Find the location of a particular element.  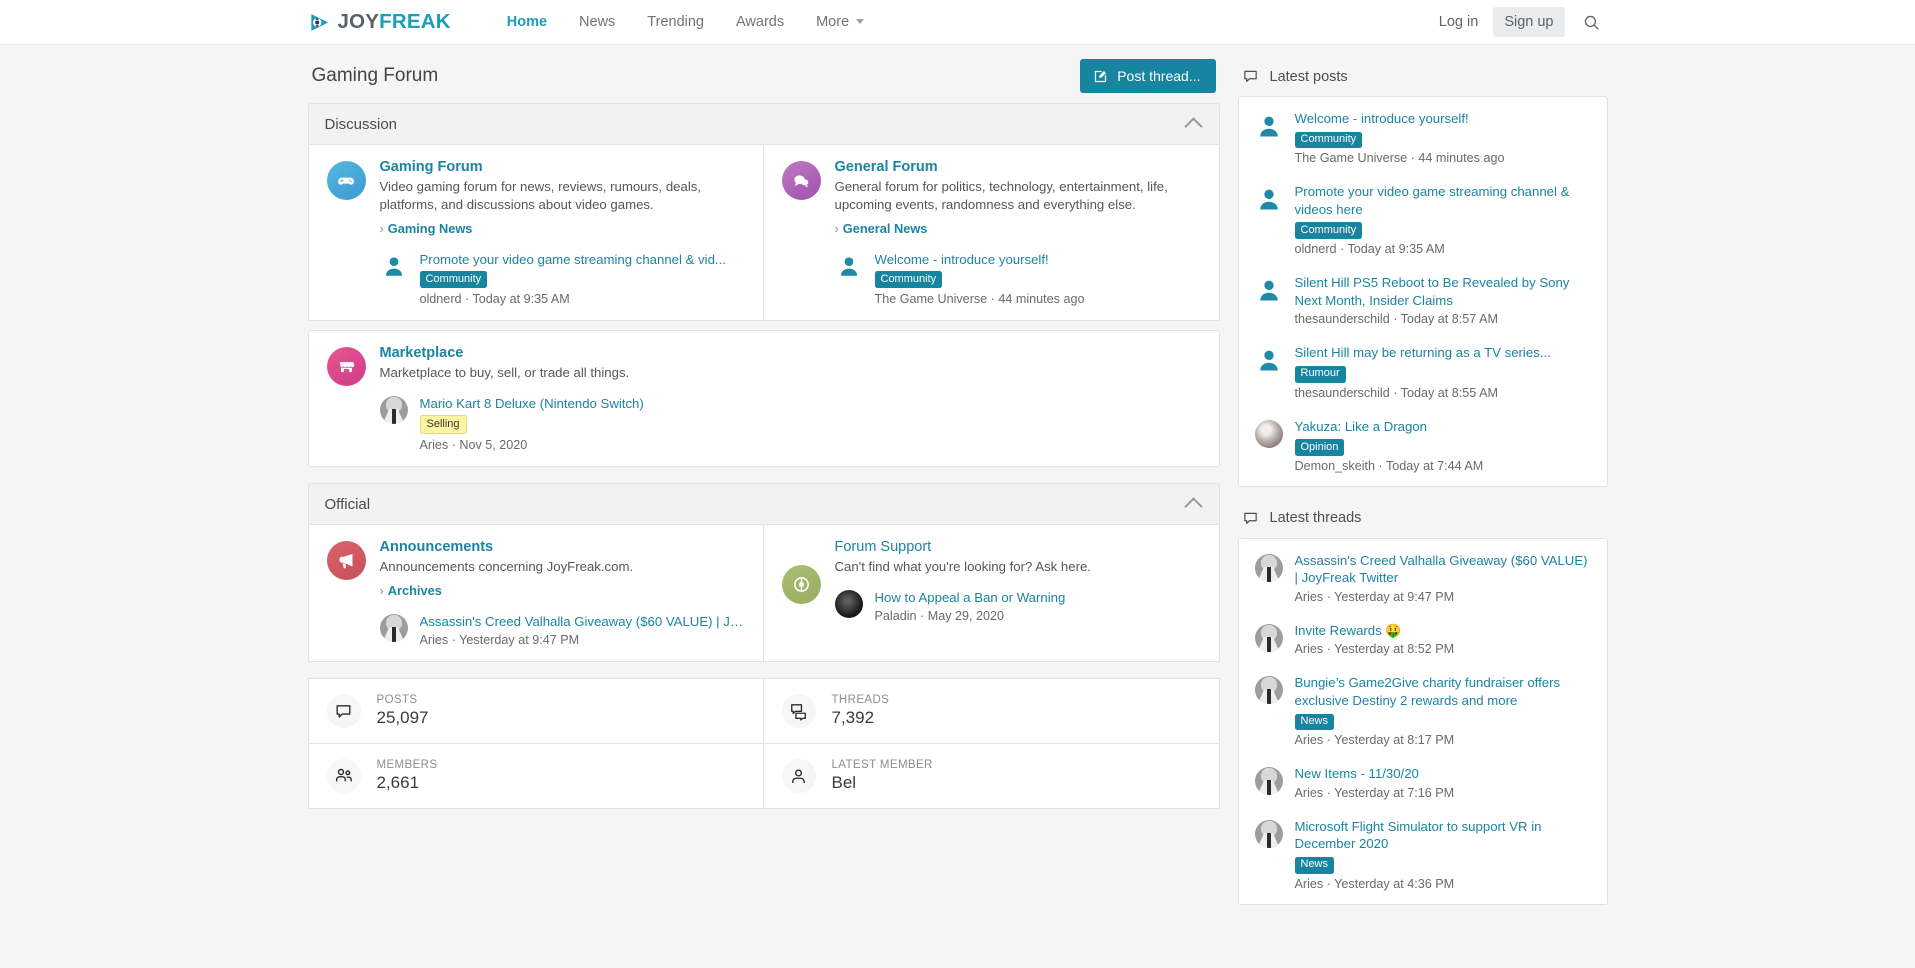

gamepad-icon is located at coordinates (346, 180).